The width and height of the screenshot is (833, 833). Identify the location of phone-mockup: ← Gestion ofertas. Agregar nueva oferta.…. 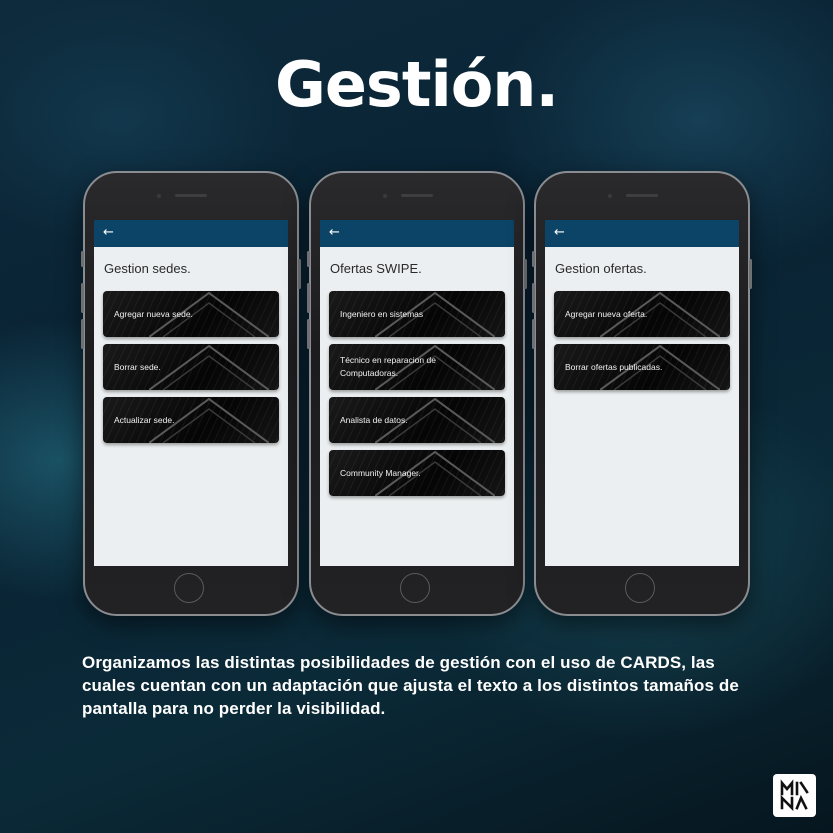
(642, 393).